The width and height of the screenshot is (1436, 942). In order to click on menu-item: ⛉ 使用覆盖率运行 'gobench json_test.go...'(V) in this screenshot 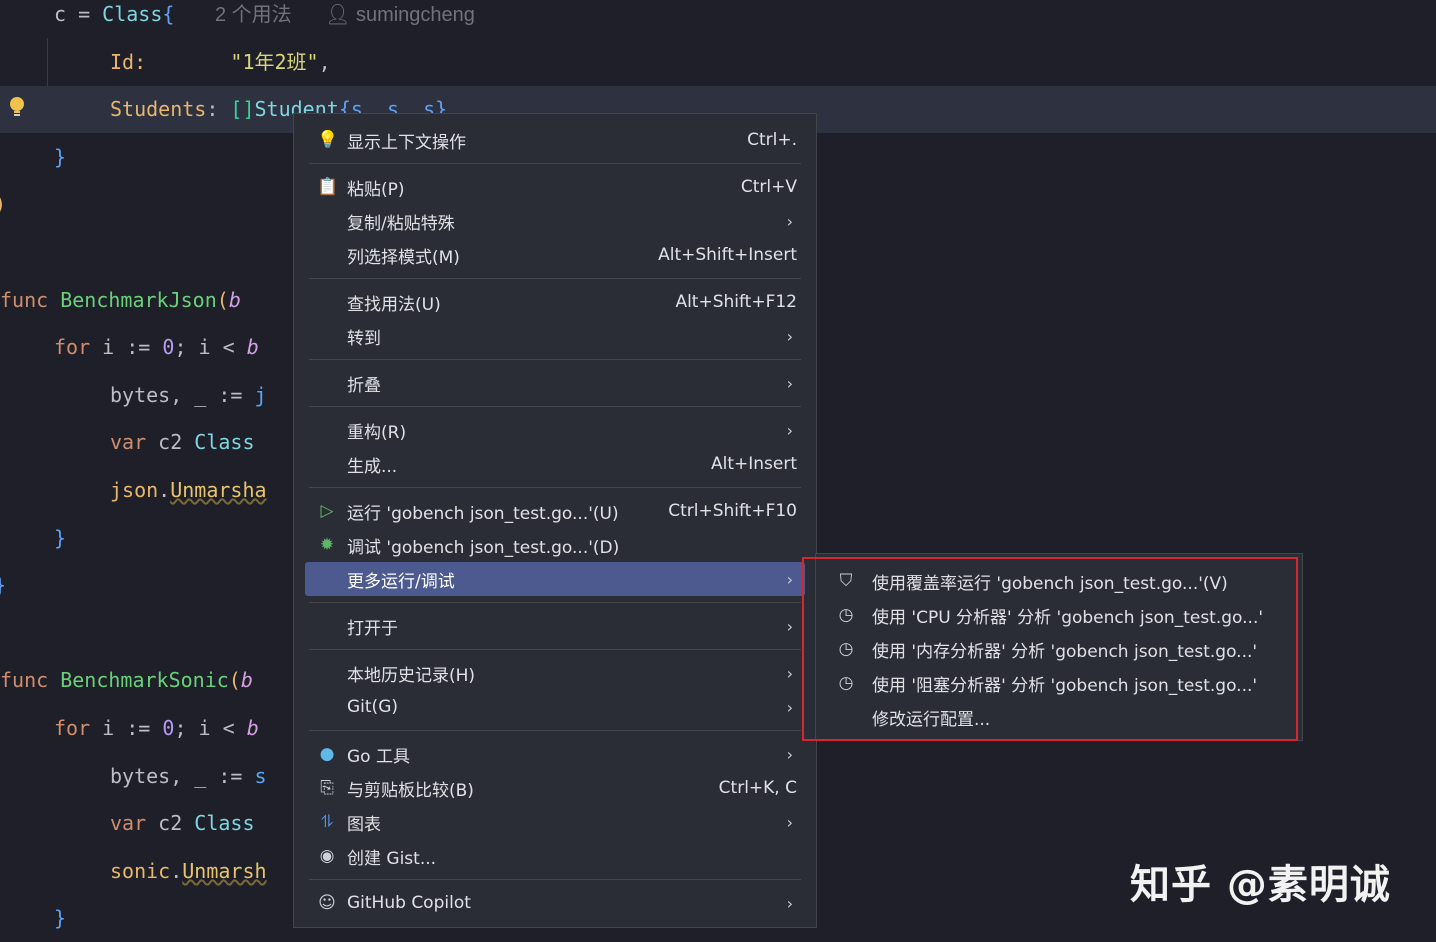, I will do `click(1059, 581)`.